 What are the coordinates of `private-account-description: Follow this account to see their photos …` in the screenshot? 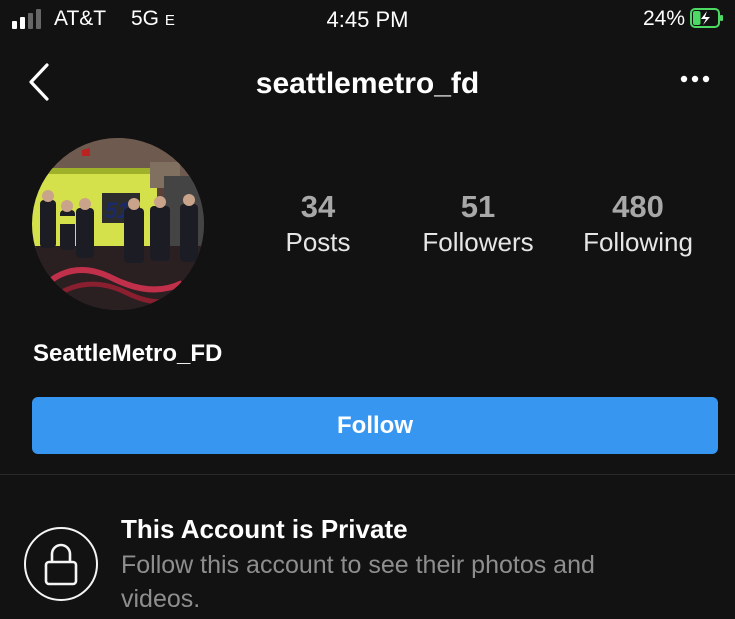 It's located at (358, 582).